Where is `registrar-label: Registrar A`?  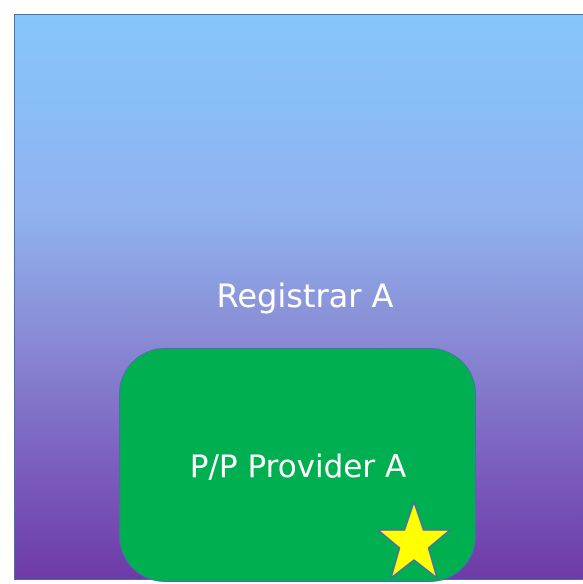
registrar-label: Registrar A is located at coordinates (305, 296).